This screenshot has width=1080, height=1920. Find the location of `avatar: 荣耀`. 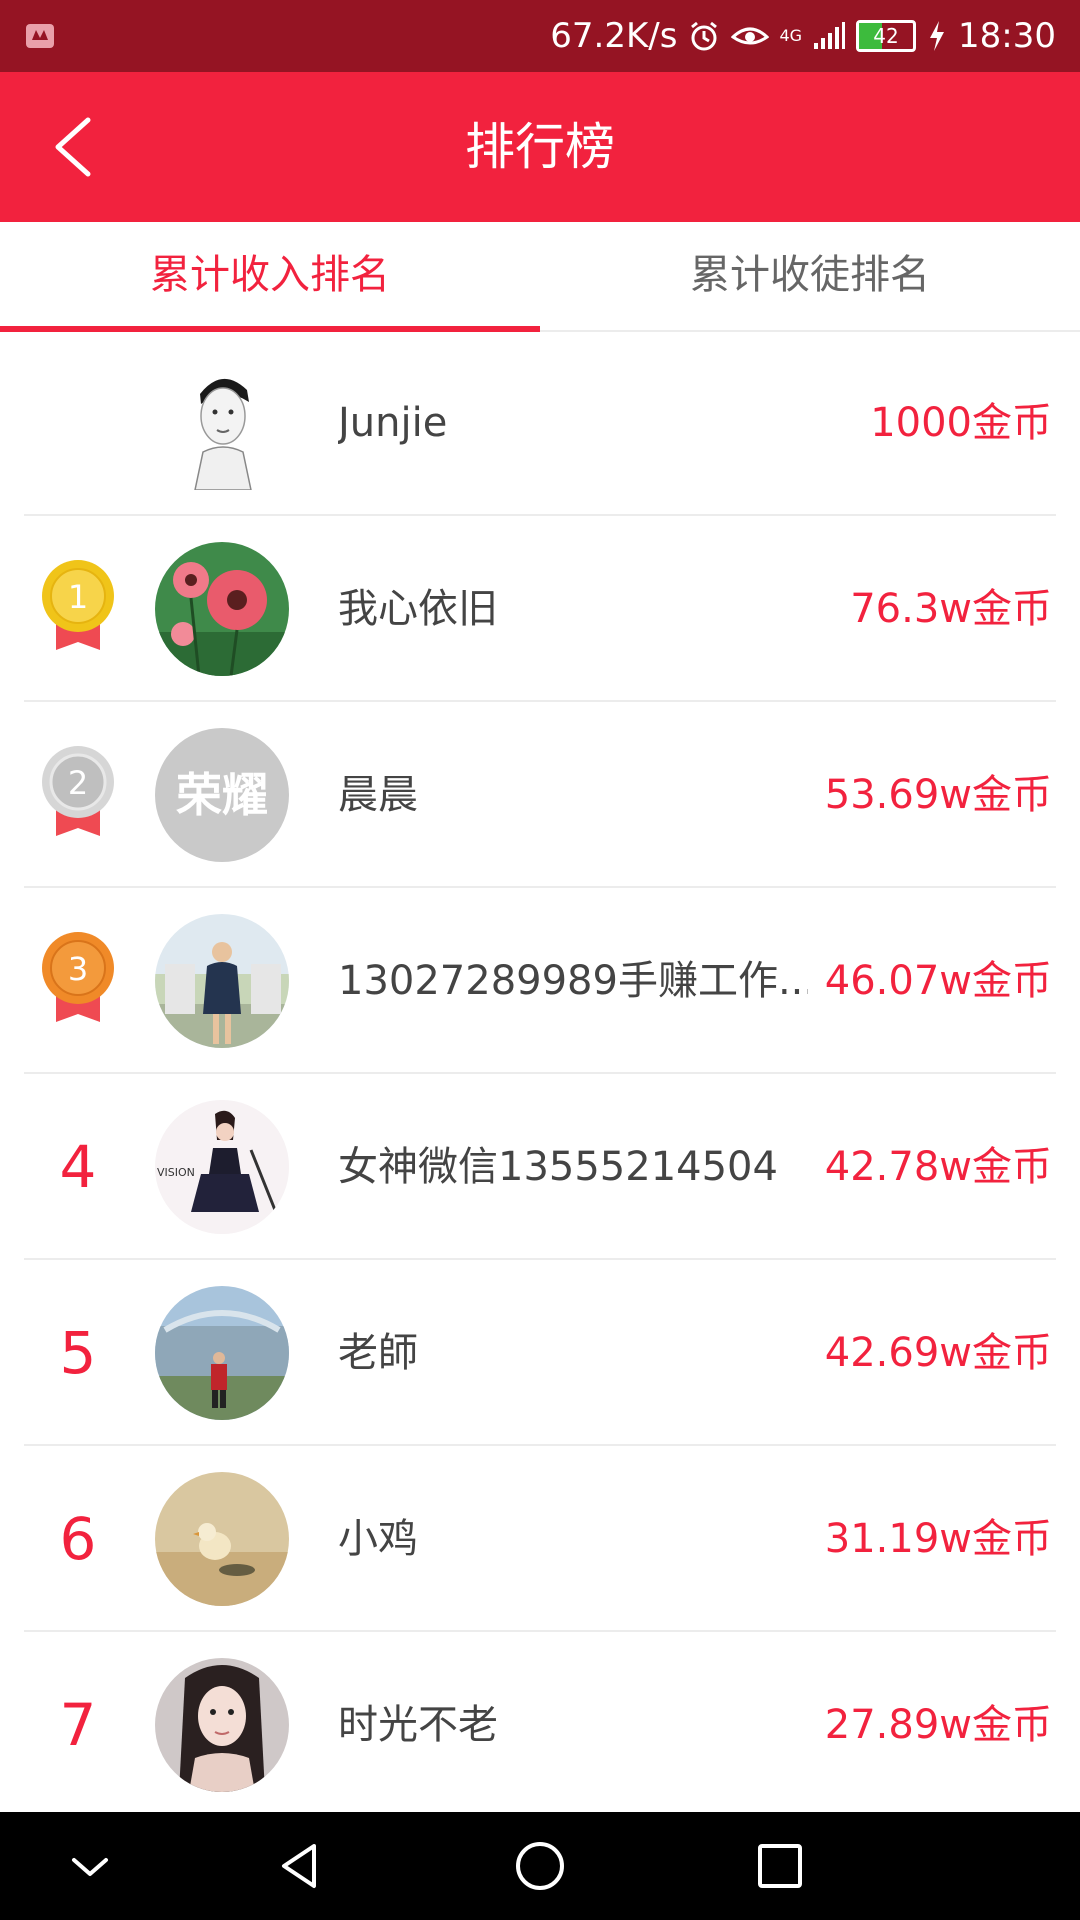

avatar: 荣耀 is located at coordinates (222, 795).